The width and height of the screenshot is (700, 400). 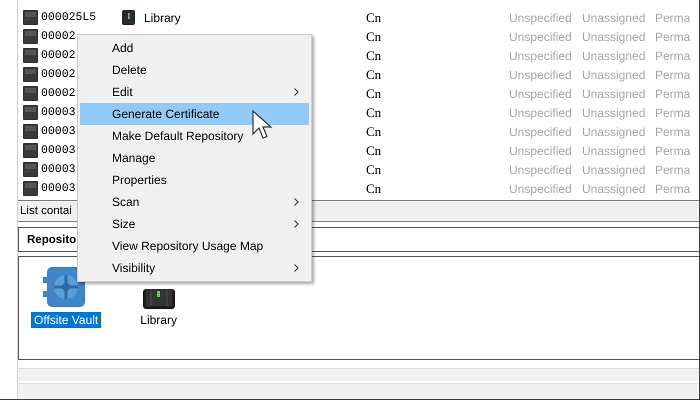 What do you see at coordinates (263, 125) in the screenshot?
I see `mouse-cursor-icon` at bounding box center [263, 125].